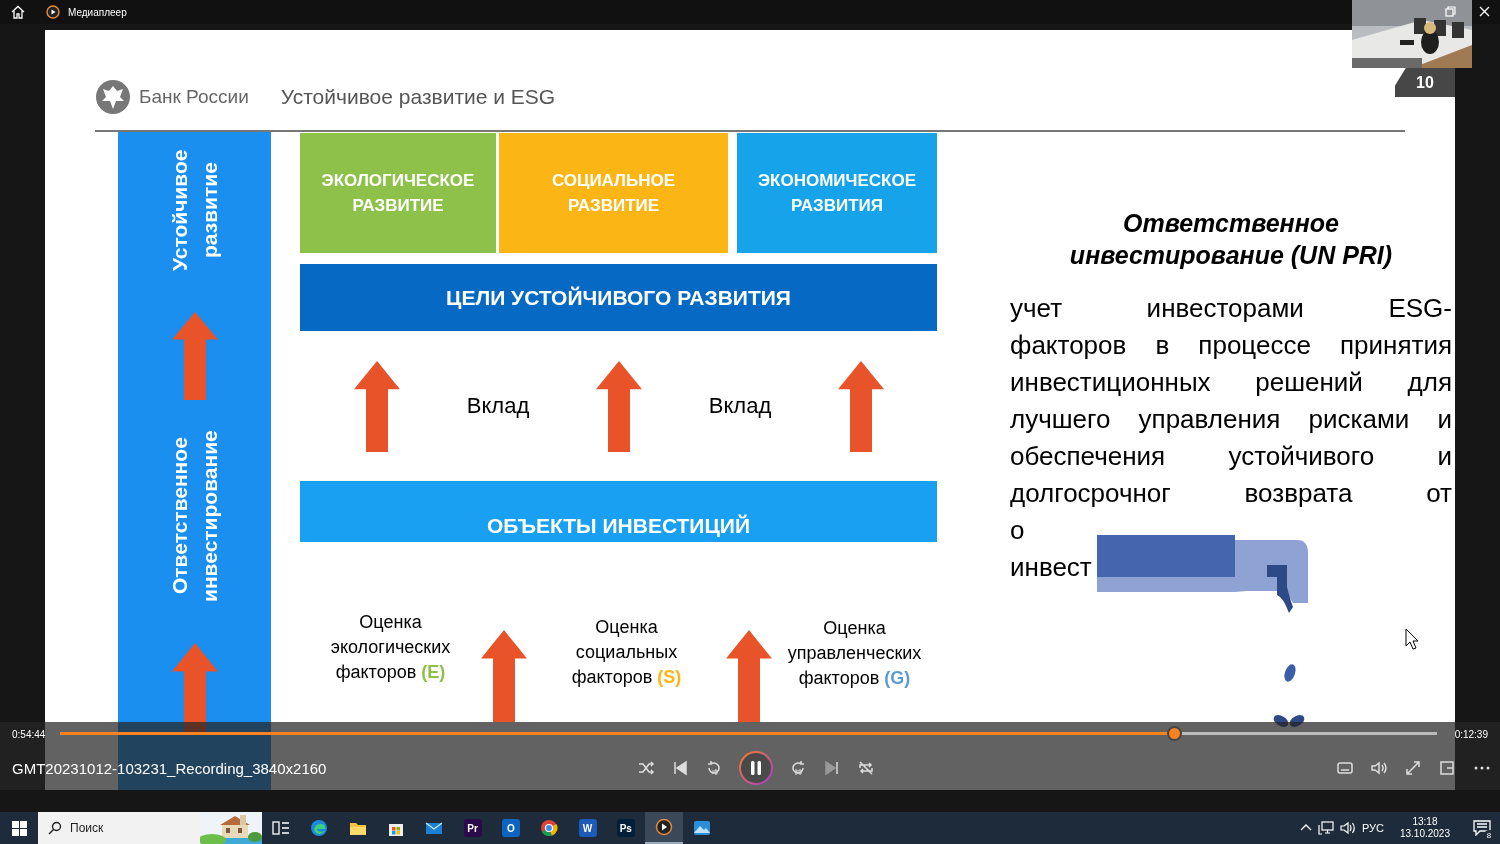 The height and width of the screenshot is (844, 1500). I want to click on rewind-10-icon, so click(714, 768).